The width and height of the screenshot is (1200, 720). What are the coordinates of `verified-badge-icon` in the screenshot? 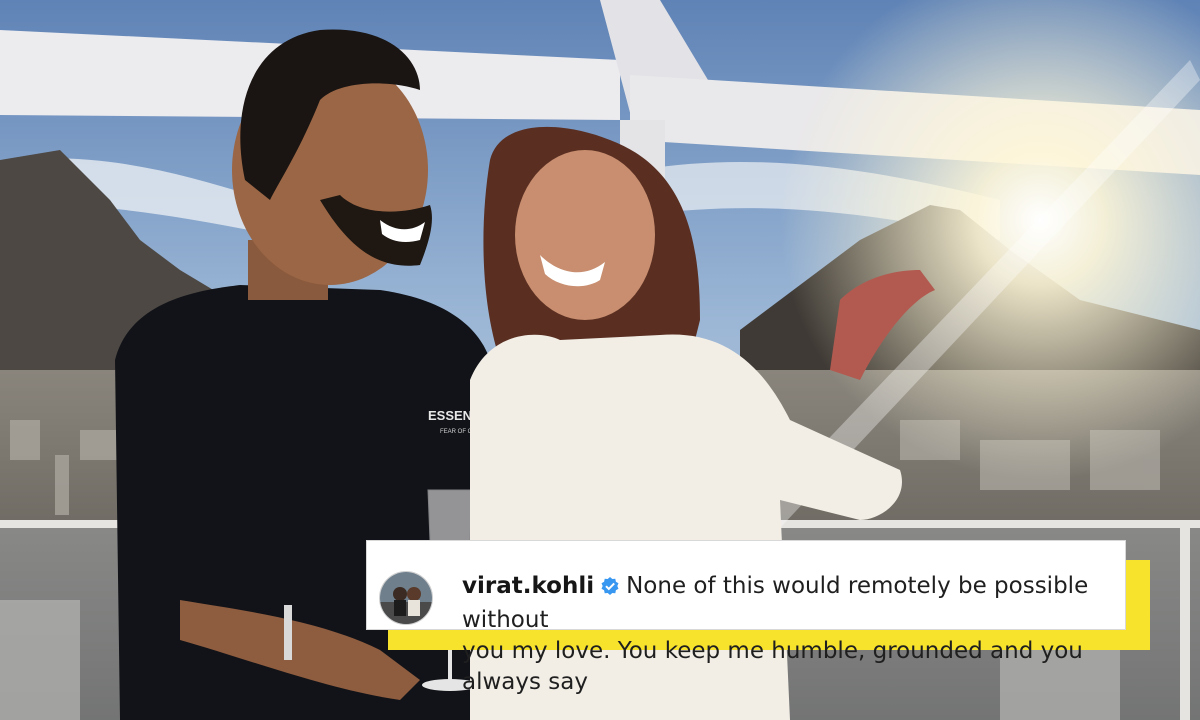 It's located at (610, 589).